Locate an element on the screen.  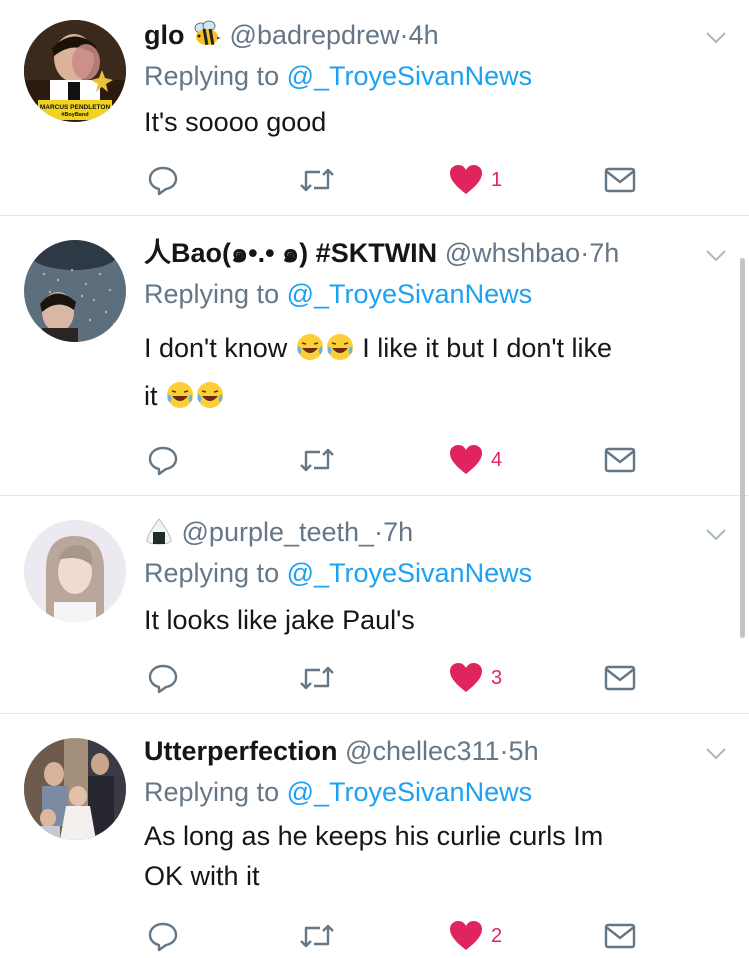
timestamp: 5h is located at coordinates (524, 751).